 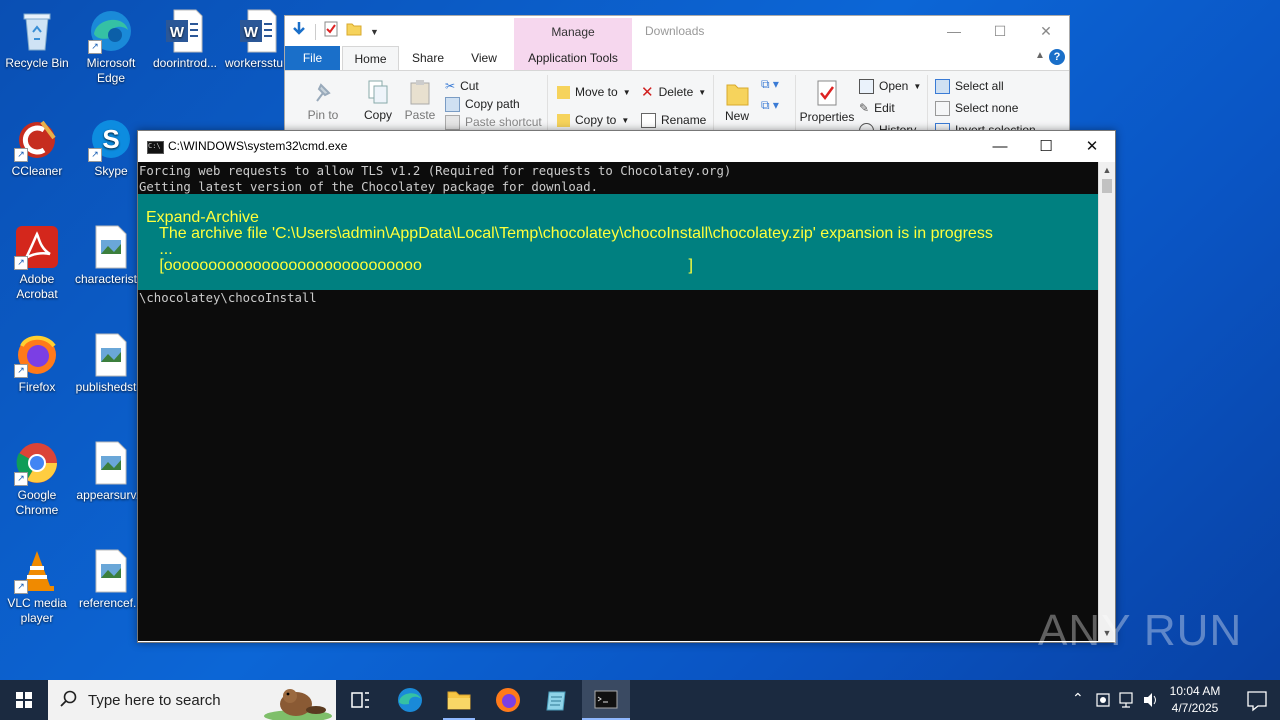 I want to click on copy-path-label: Copy path, so click(x=492, y=104).